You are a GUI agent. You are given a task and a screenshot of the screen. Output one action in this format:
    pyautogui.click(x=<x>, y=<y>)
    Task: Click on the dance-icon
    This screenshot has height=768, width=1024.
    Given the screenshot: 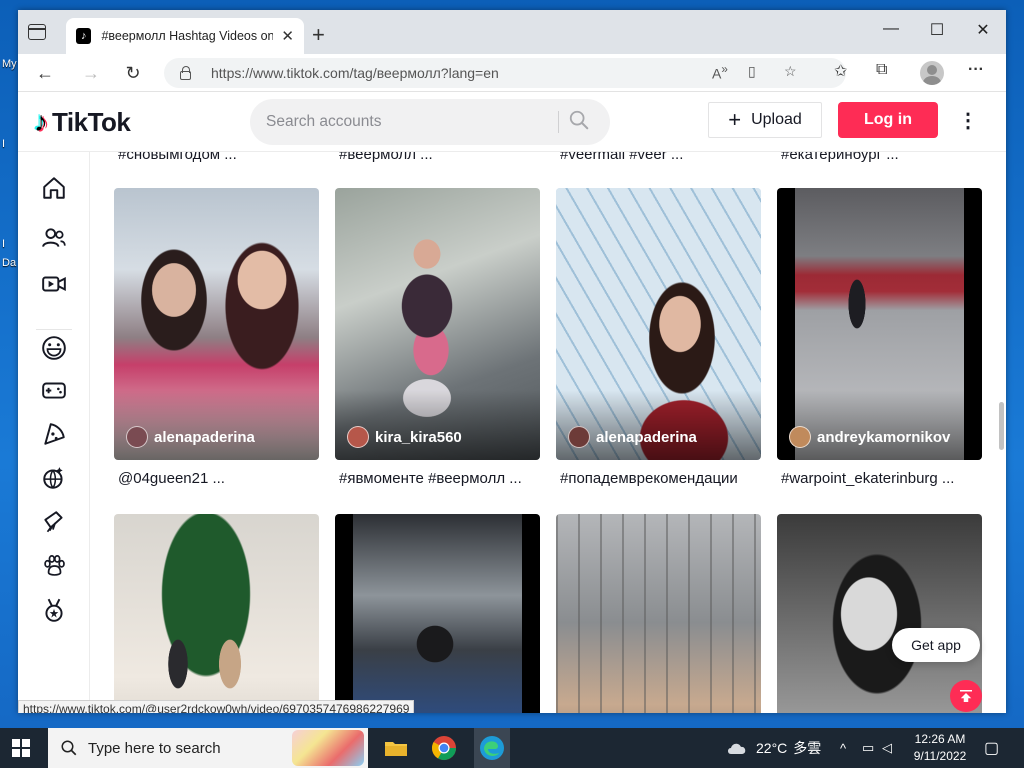 What is the action you would take?
    pyautogui.click(x=54, y=478)
    